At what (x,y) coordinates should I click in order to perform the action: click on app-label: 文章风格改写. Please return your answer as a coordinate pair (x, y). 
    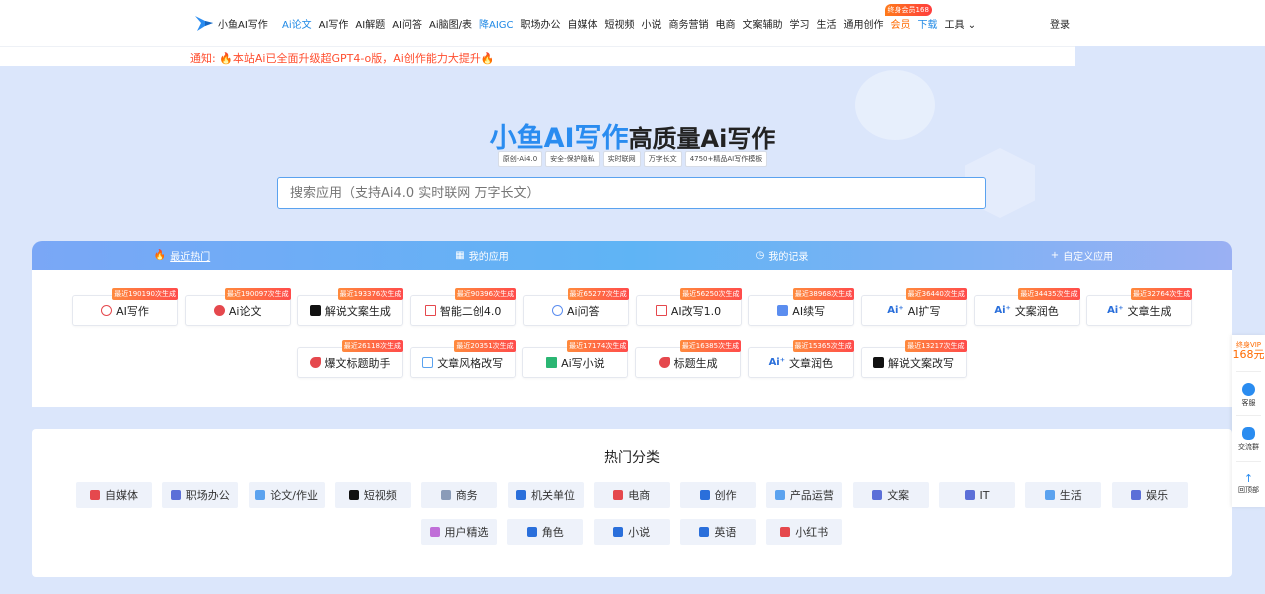
    Looking at the image, I should click on (470, 363).